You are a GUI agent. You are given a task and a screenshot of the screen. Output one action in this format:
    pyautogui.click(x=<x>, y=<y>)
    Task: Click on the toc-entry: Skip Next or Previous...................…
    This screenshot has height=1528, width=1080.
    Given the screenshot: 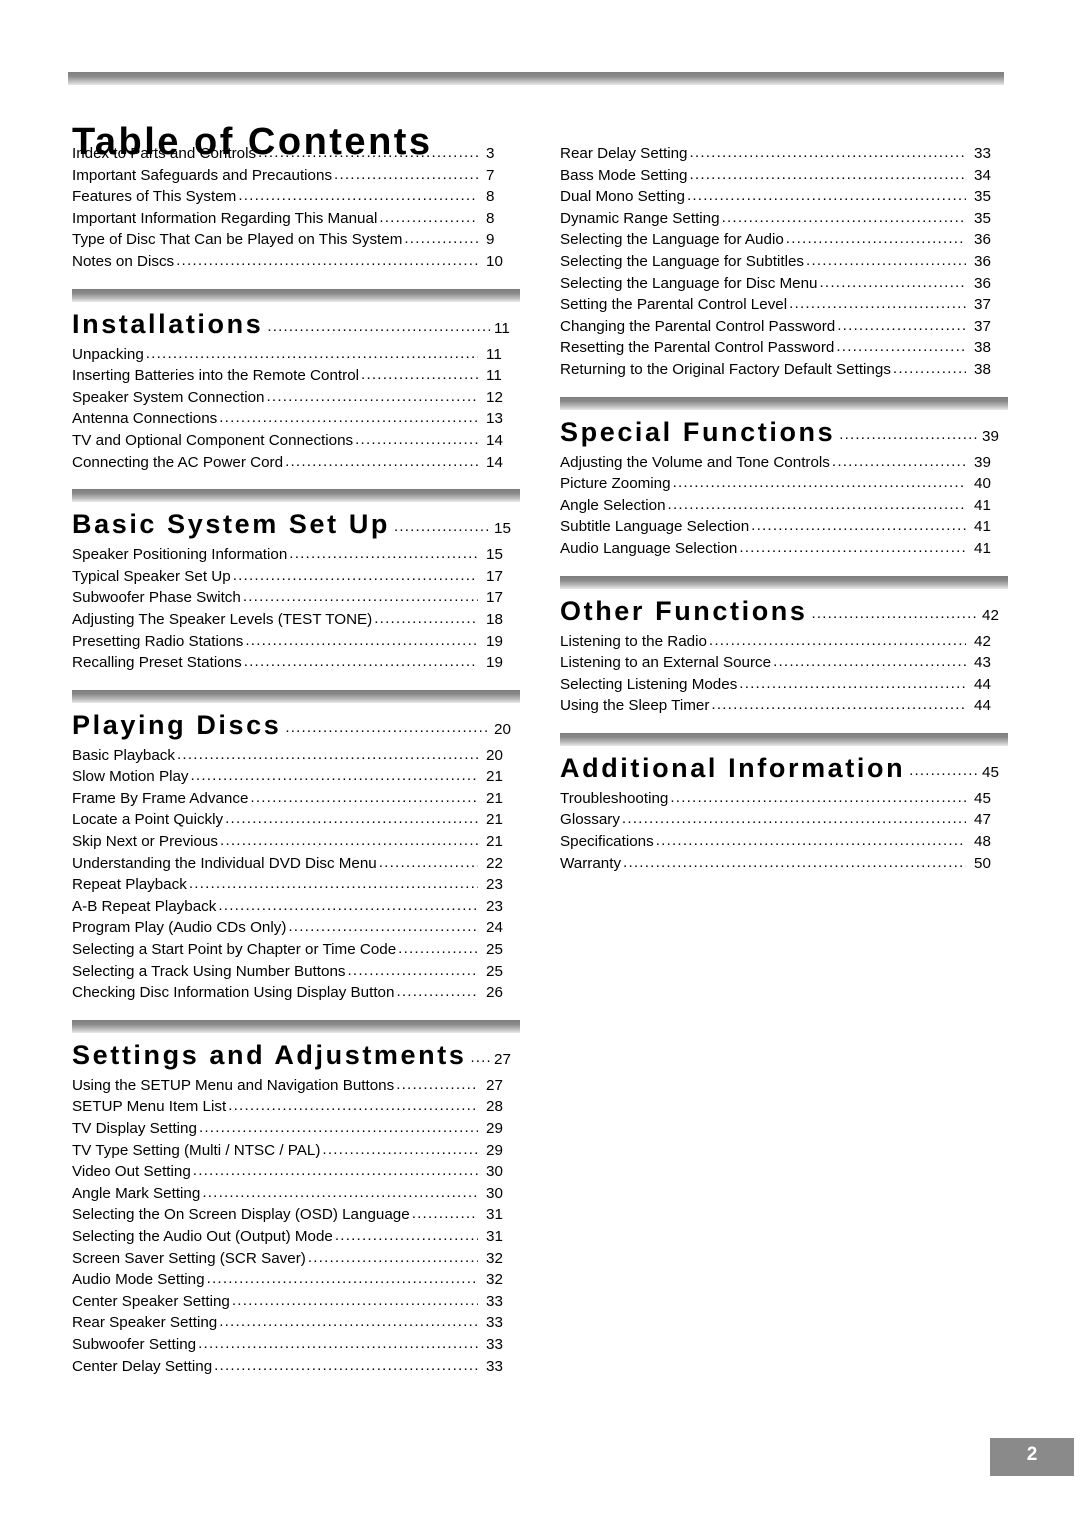 What is the action you would take?
    pyautogui.click(x=296, y=842)
    